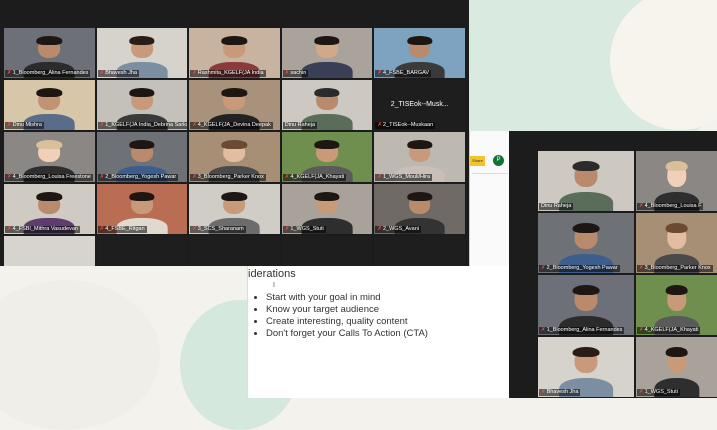  I want to click on participant-name: 2_WGS_Avani, so click(401, 229).